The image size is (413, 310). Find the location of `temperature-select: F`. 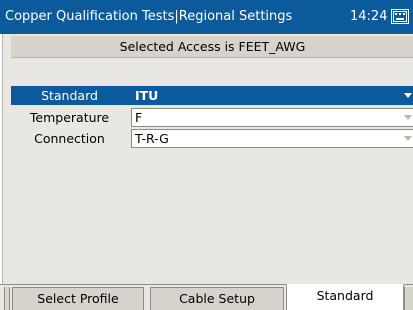

temperature-select: F is located at coordinates (272, 117).